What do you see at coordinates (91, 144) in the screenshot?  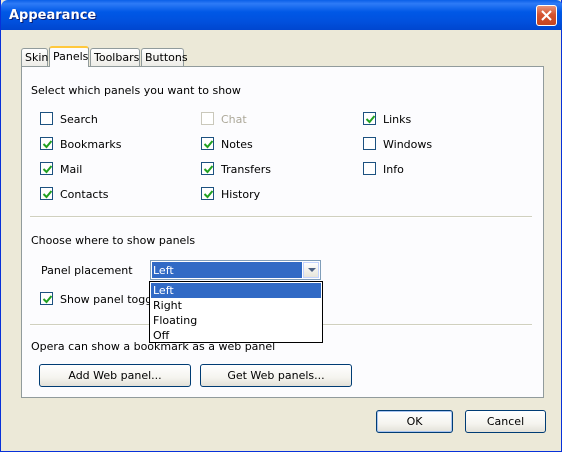 I see `bookmarks-label: Bookmarks` at bounding box center [91, 144].